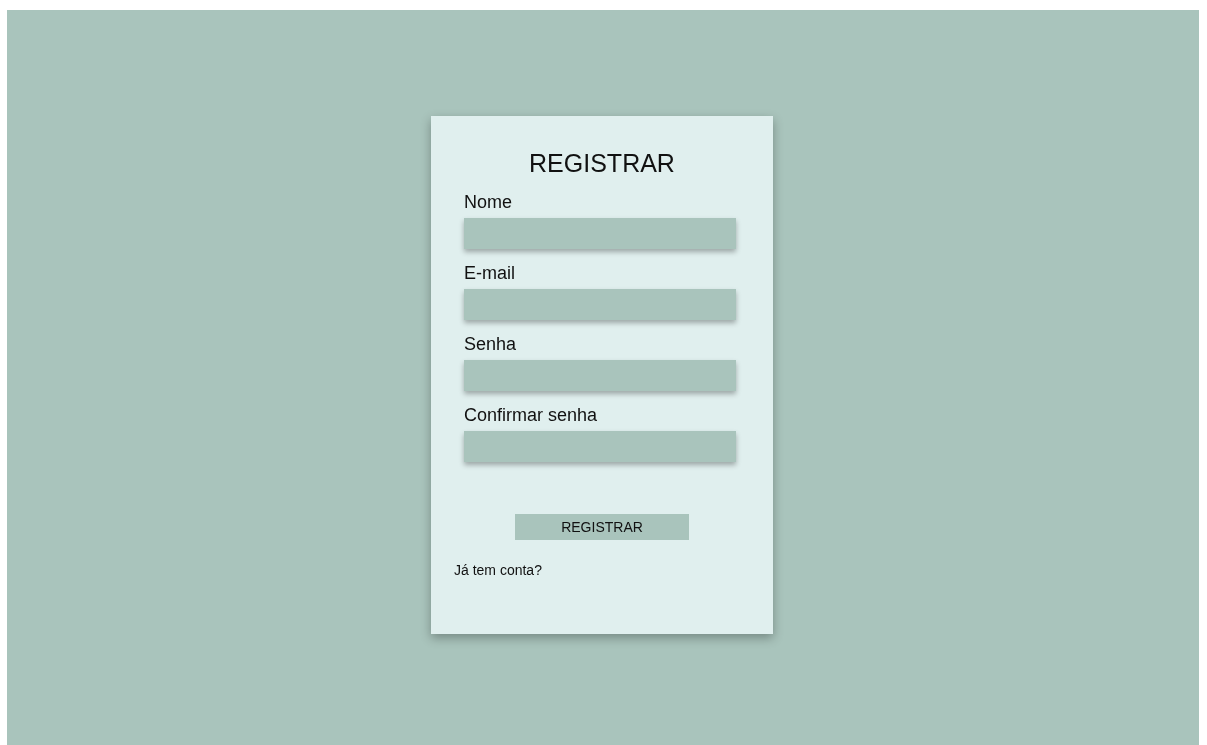 Image resolution: width=1207 pixels, height=745 pixels. I want to click on field-label: Senha, so click(490, 344).